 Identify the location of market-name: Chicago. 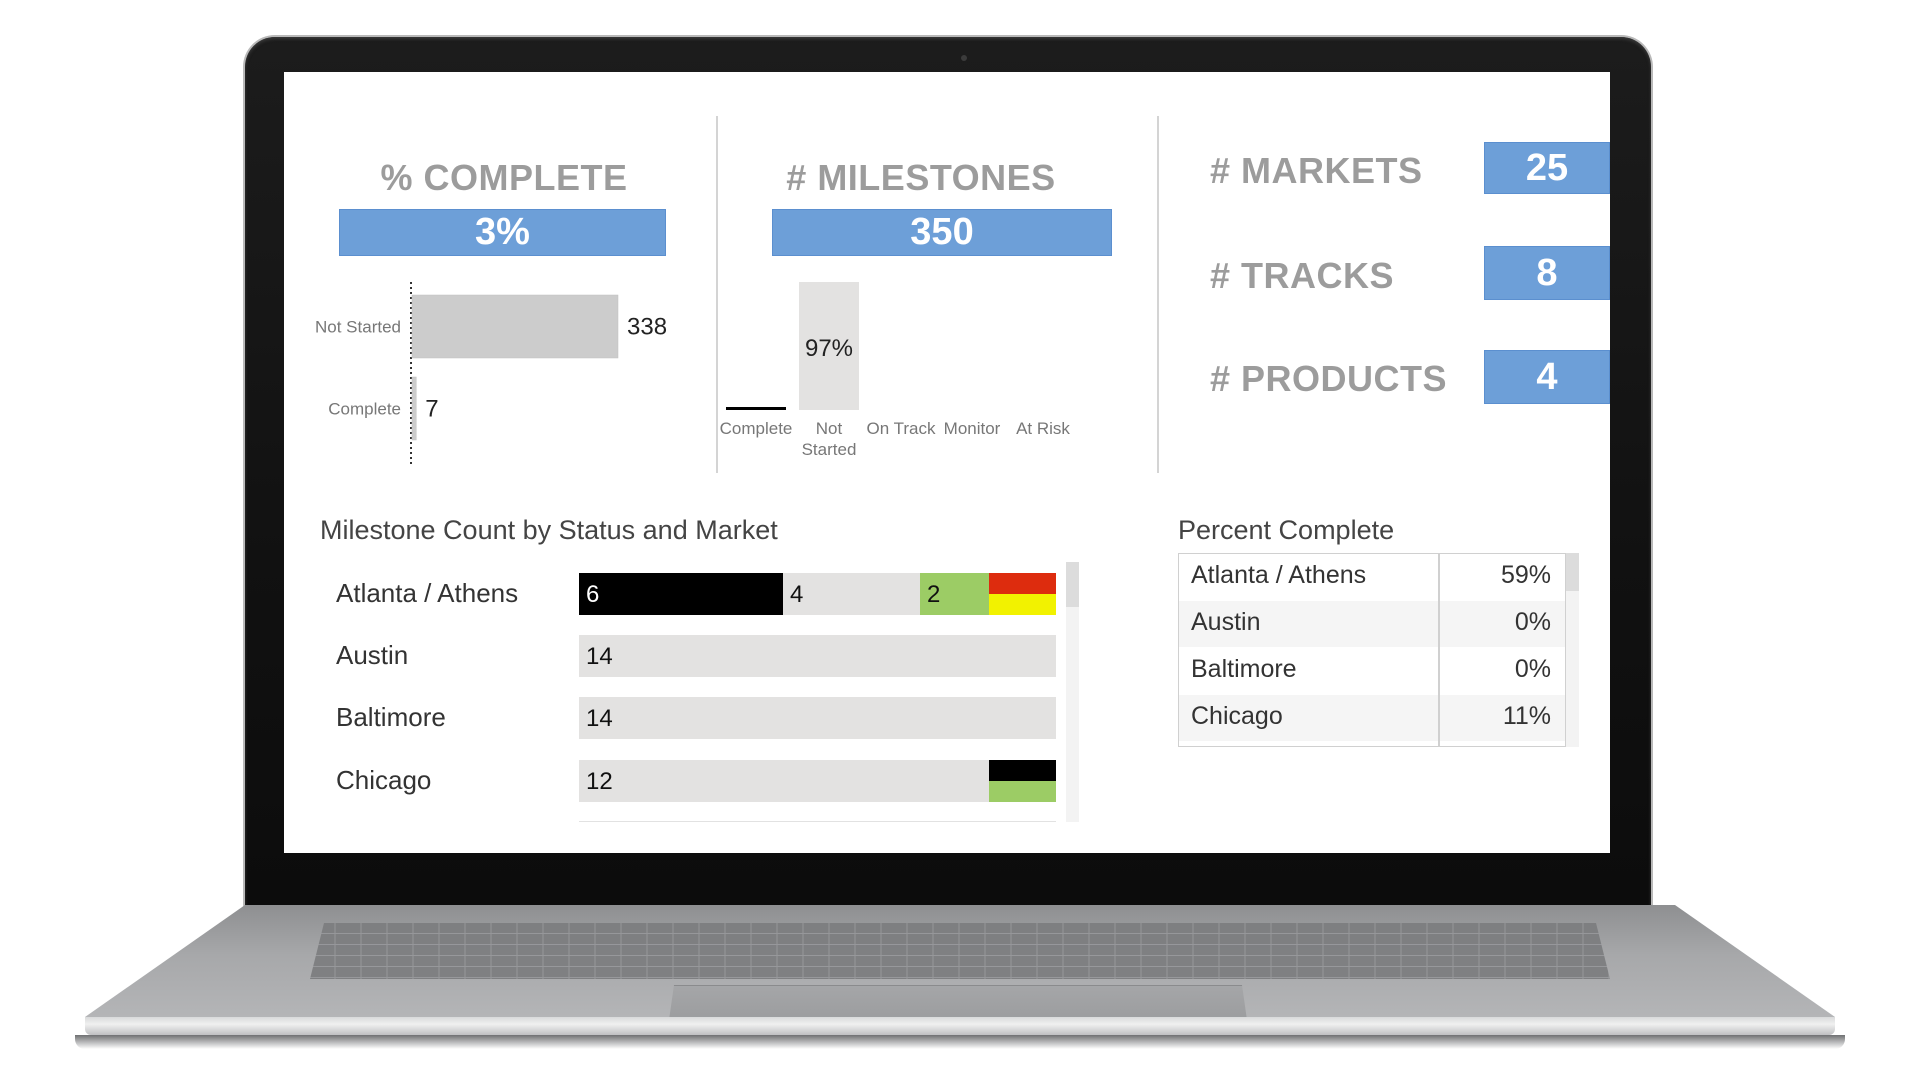
(384, 780).